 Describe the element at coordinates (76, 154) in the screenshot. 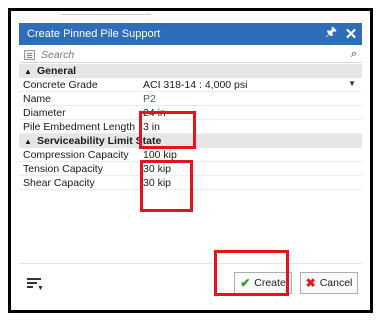

I see `property-label: Compression Capacity` at that location.